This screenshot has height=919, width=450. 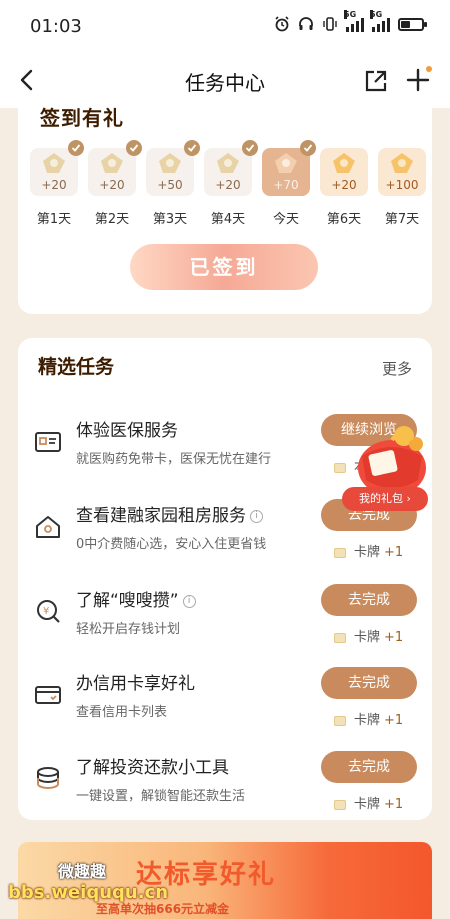 What do you see at coordinates (174, 459) in the screenshot?
I see `task-desc: 就医购药免带卡，医保无忧在建行` at bounding box center [174, 459].